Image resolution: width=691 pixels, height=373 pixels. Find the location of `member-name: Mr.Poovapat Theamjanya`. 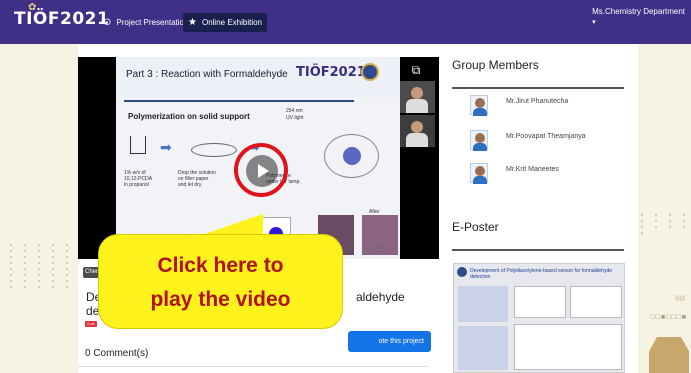

member-name: Mr.Poovapat Theamjanya is located at coordinates (546, 136).